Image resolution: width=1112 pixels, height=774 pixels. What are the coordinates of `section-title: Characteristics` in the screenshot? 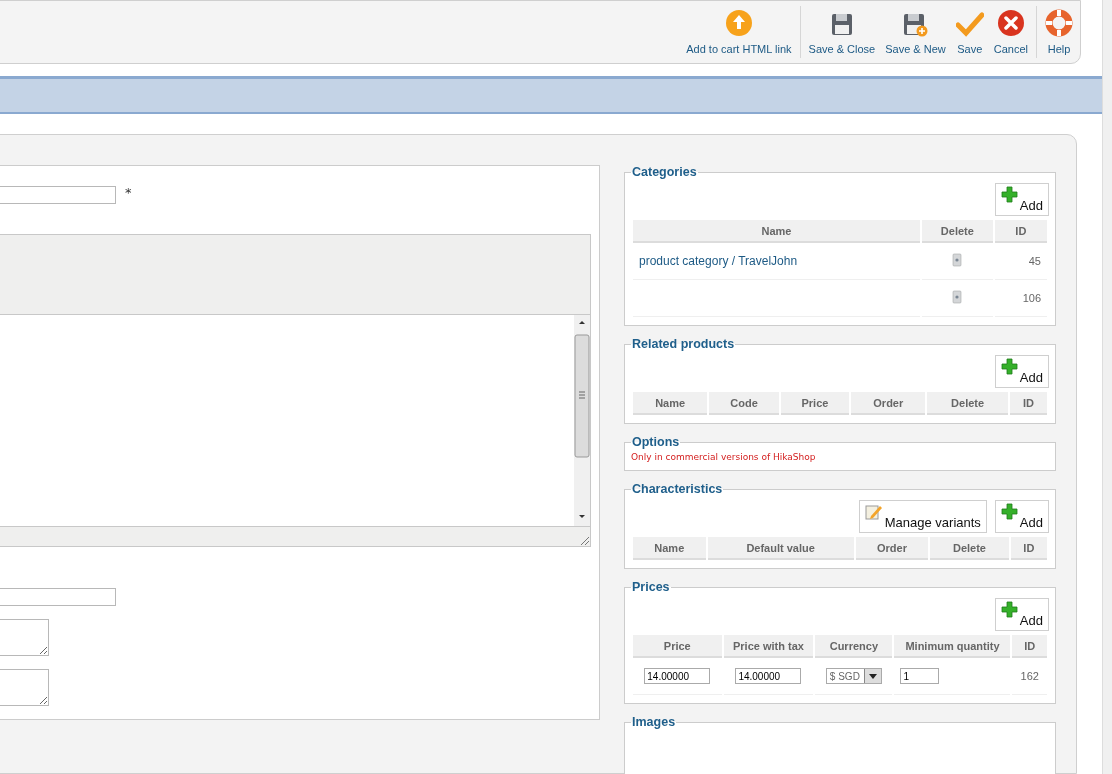 It's located at (677, 489).